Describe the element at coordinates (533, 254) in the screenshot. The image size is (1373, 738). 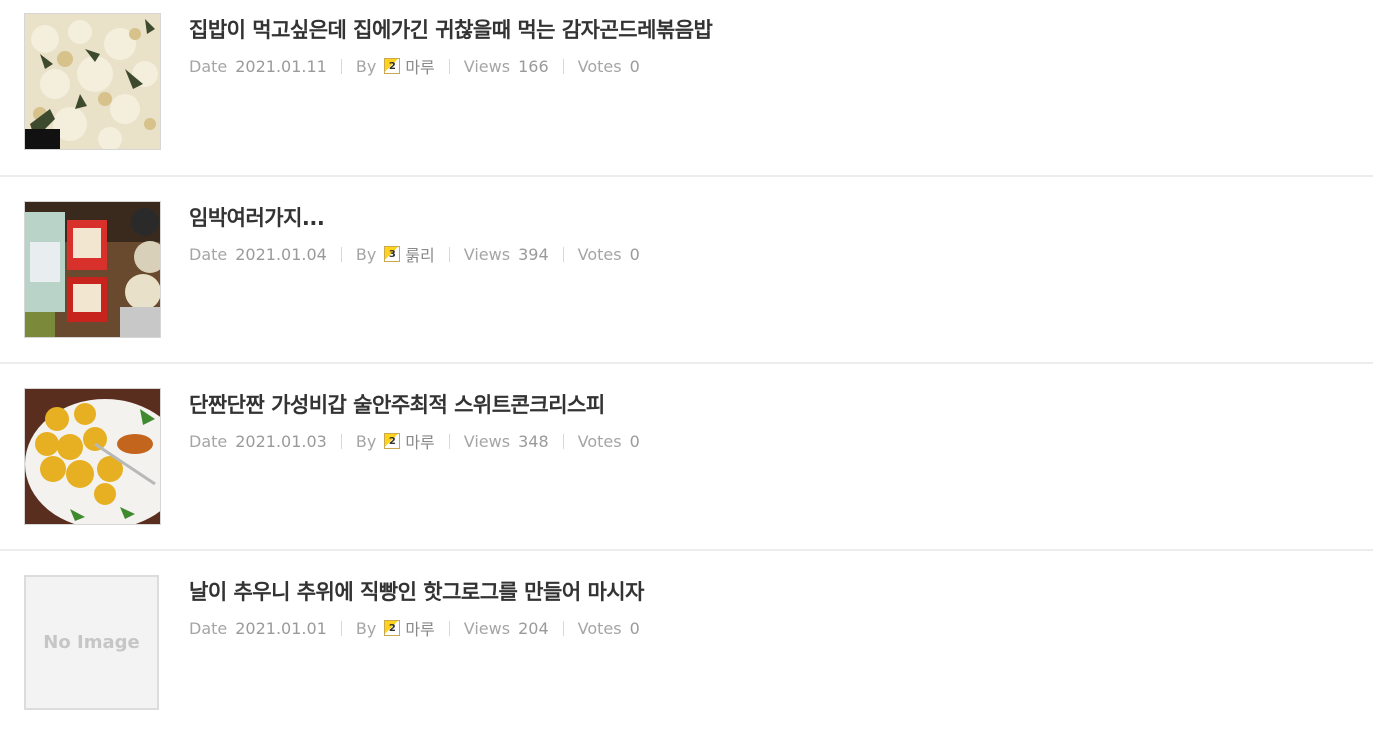
I see `views-count: 394` at that location.